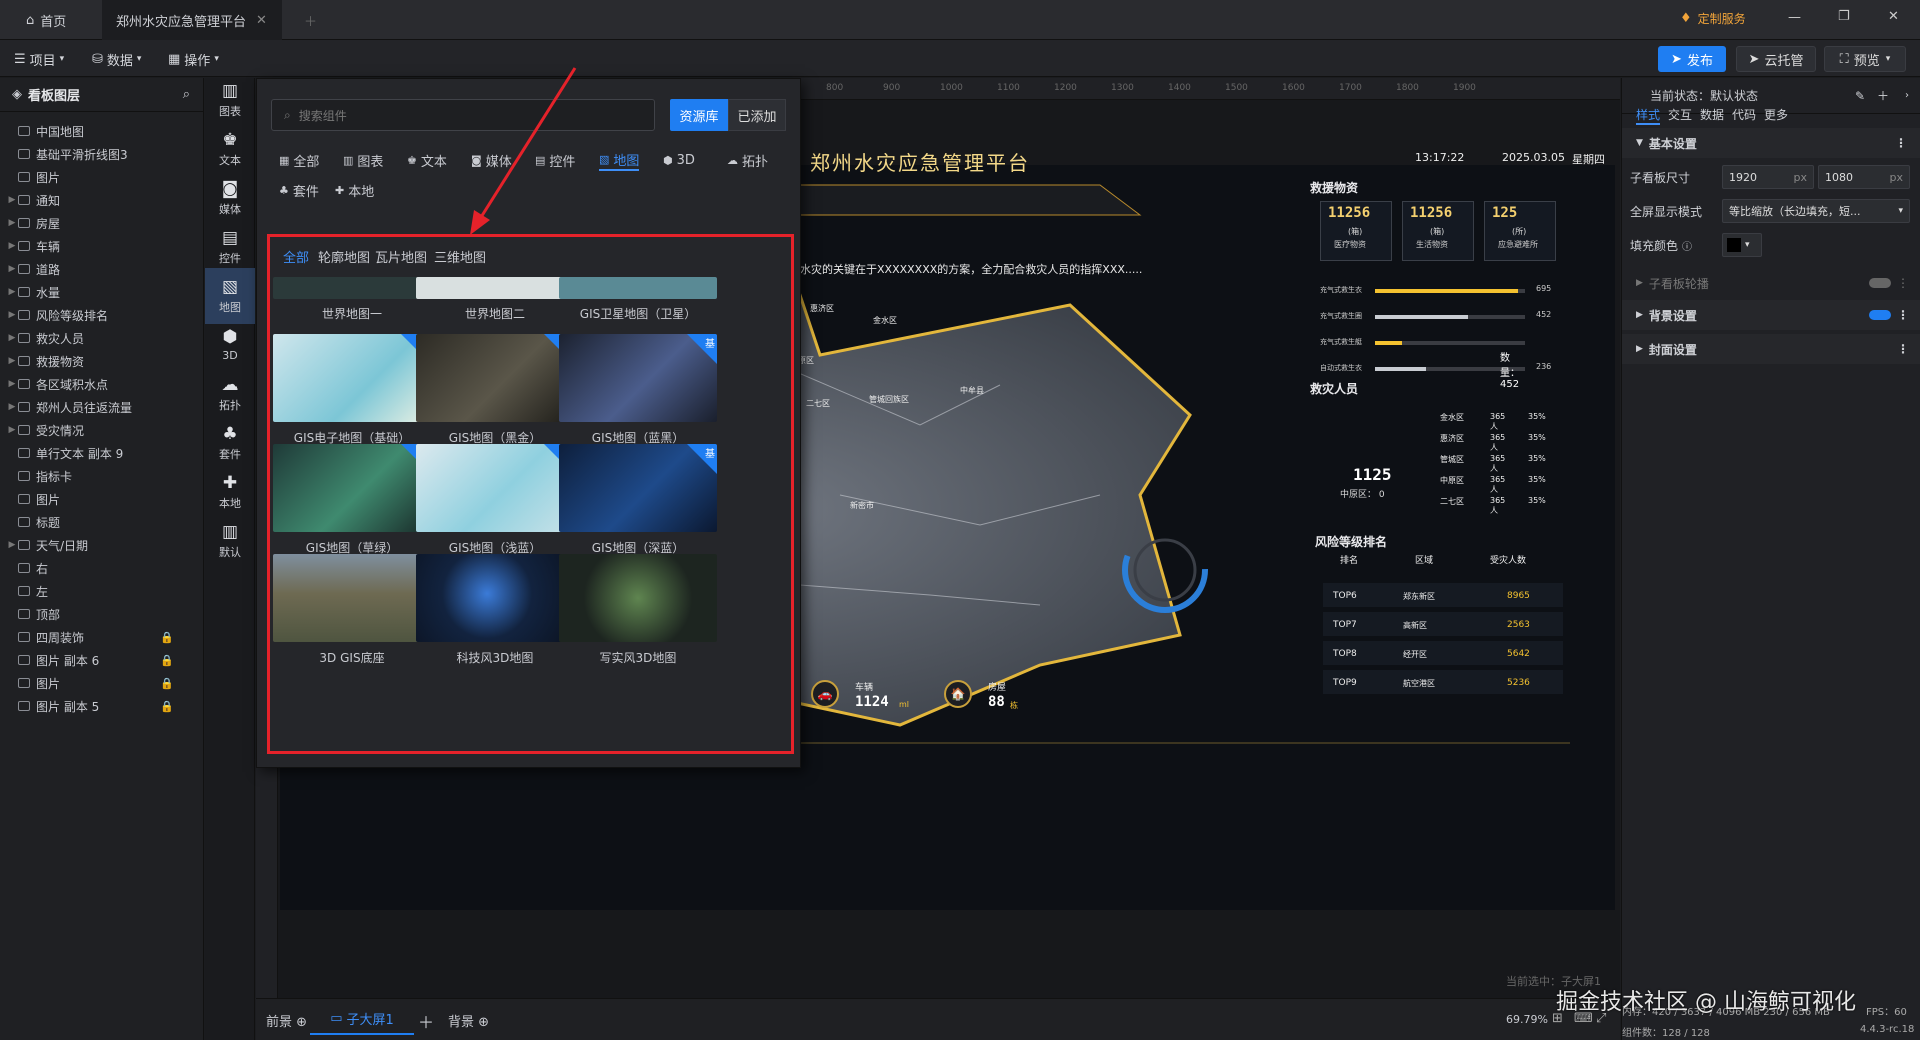 This screenshot has height=1040, width=1920. What do you see at coordinates (460, 256) in the screenshot?
I see `map-subtab: 三维地图` at bounding box center [460, 256].